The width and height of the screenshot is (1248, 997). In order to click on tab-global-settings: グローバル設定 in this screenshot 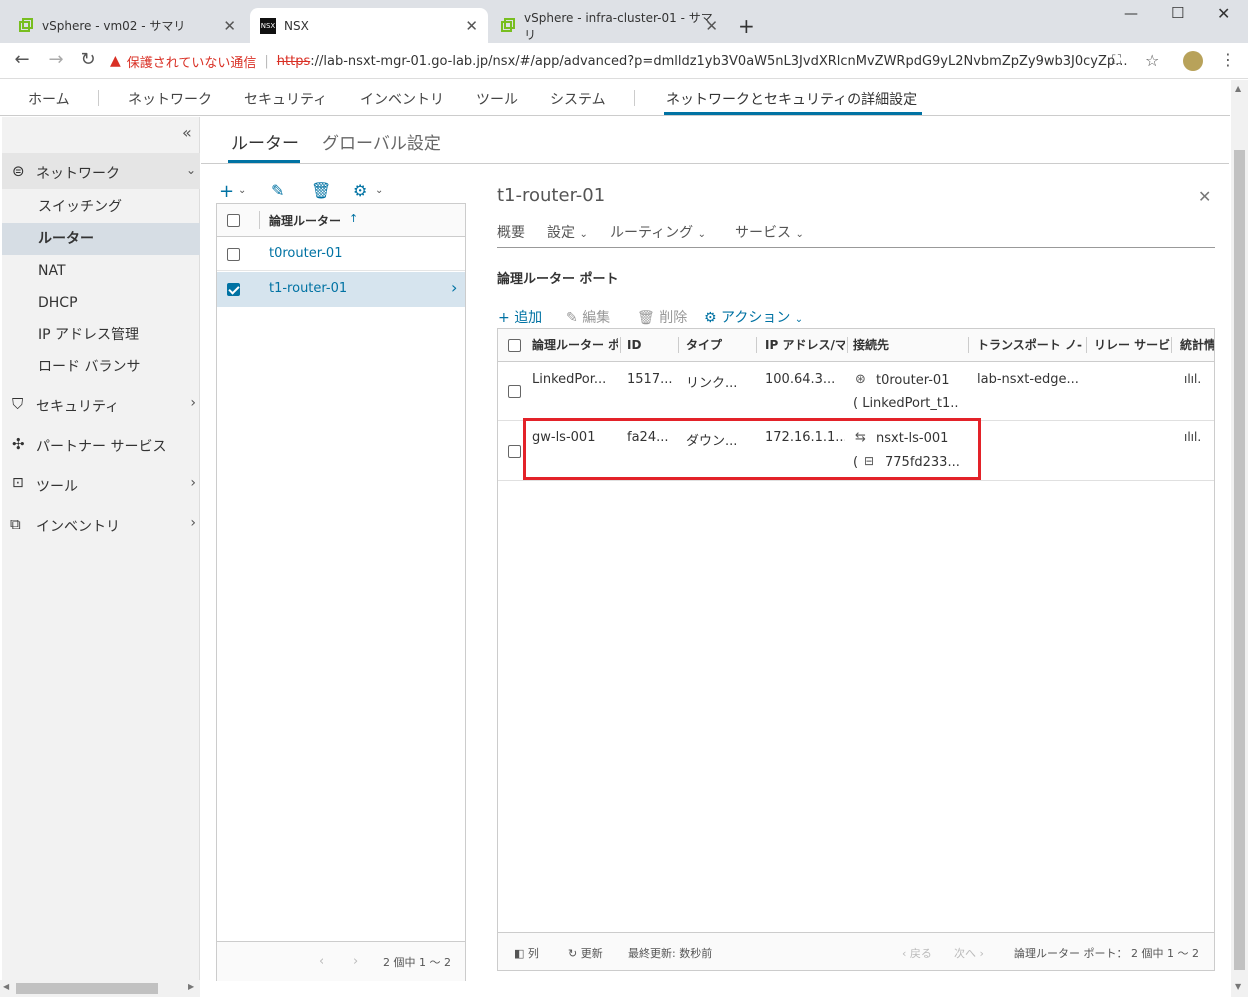, I will do `click(381, 141)`.